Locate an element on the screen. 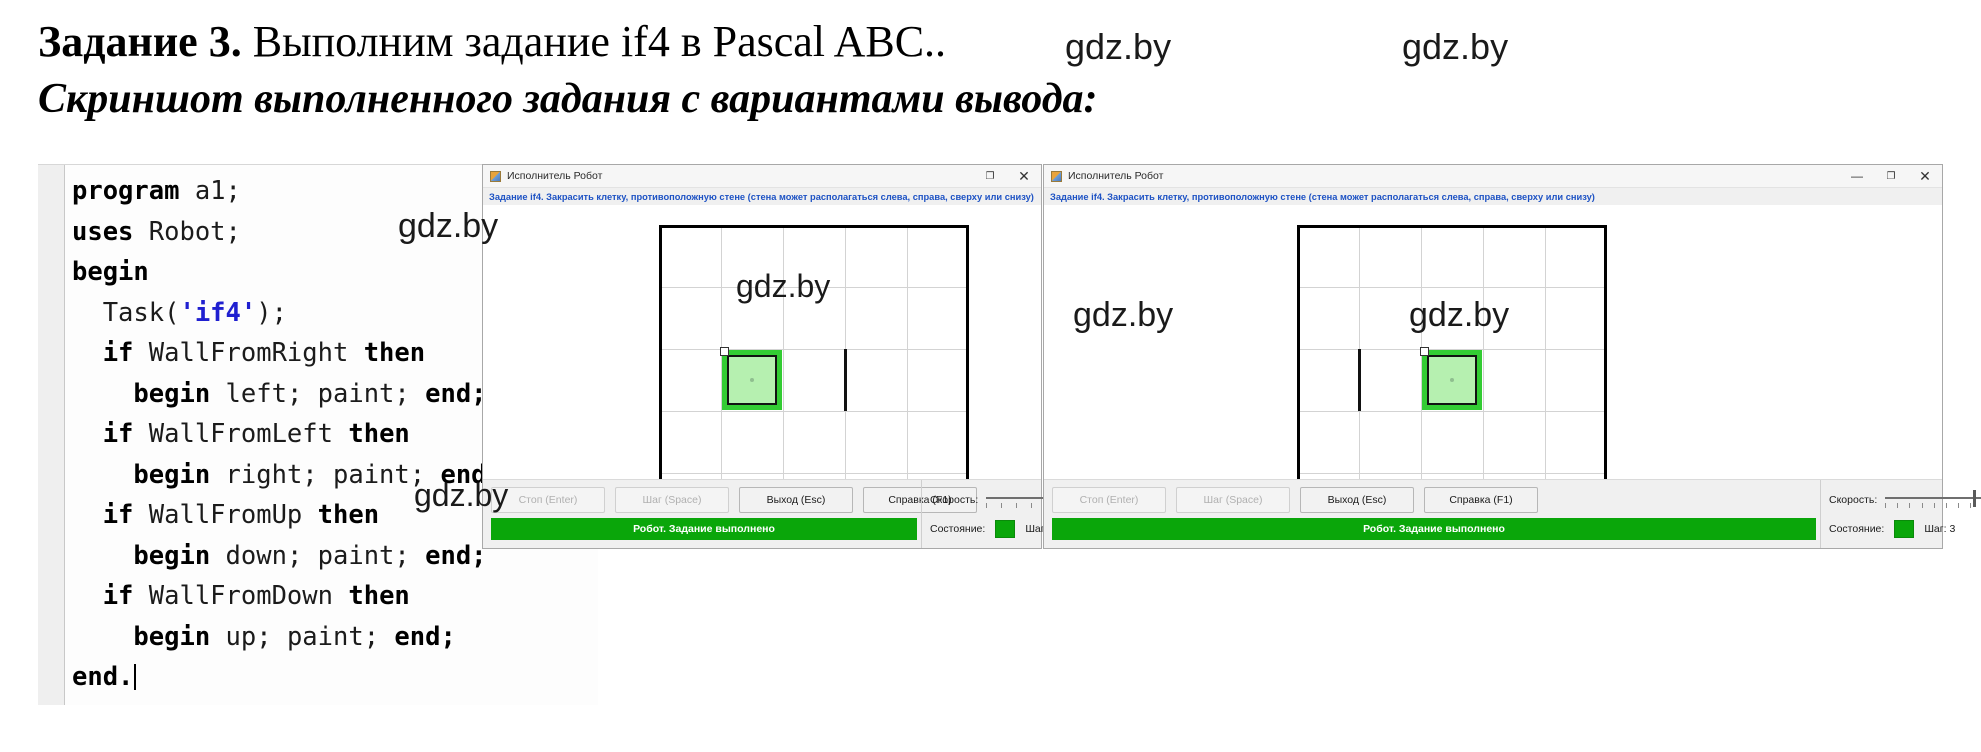 This screenshot has height=752, width=1981. code-token: uses is located at coordinates (110, 231).